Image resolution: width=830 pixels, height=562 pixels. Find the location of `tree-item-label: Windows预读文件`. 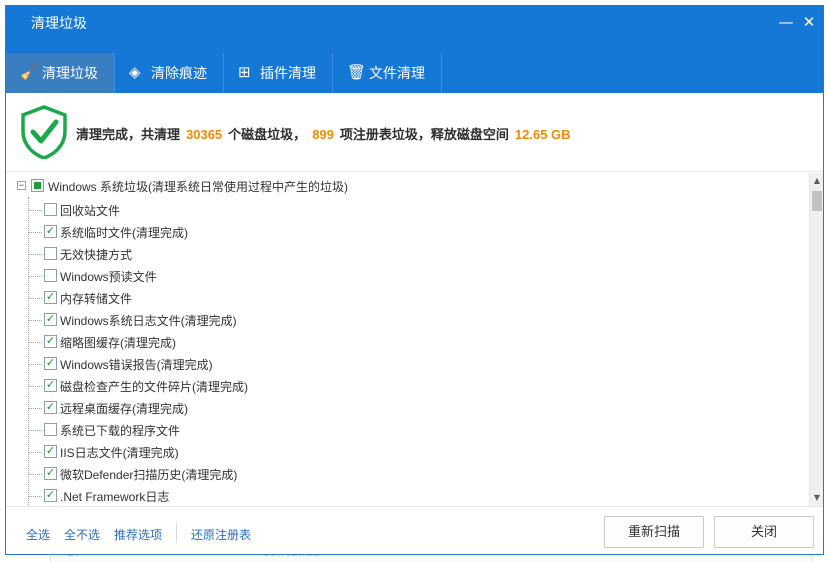

tree-item-label: Windows预读文件 is located at coordinates (108, 277).